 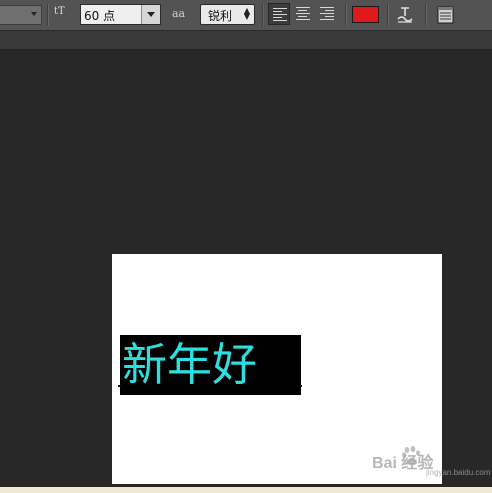 I want to click on chevron-down-icon, so click(x=34, y=14).